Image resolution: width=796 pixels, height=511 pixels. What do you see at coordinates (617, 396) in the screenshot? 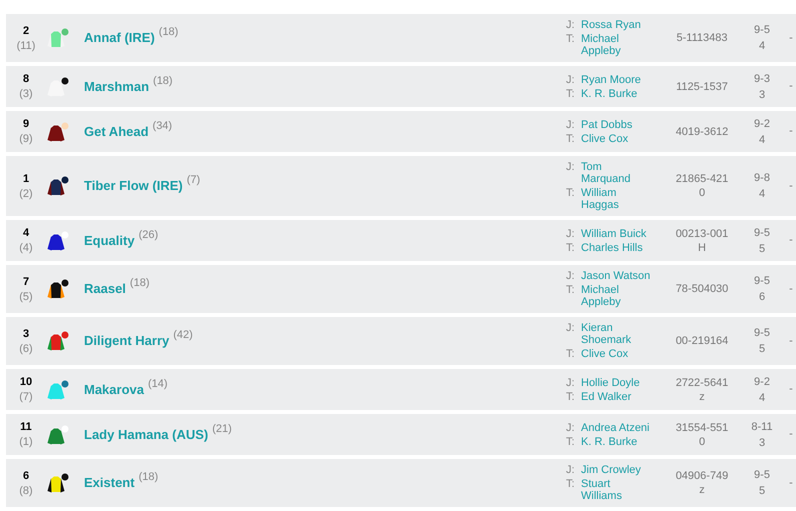
I see `trainer-name-link: Ed Walker` at bounding box center [617, 396].